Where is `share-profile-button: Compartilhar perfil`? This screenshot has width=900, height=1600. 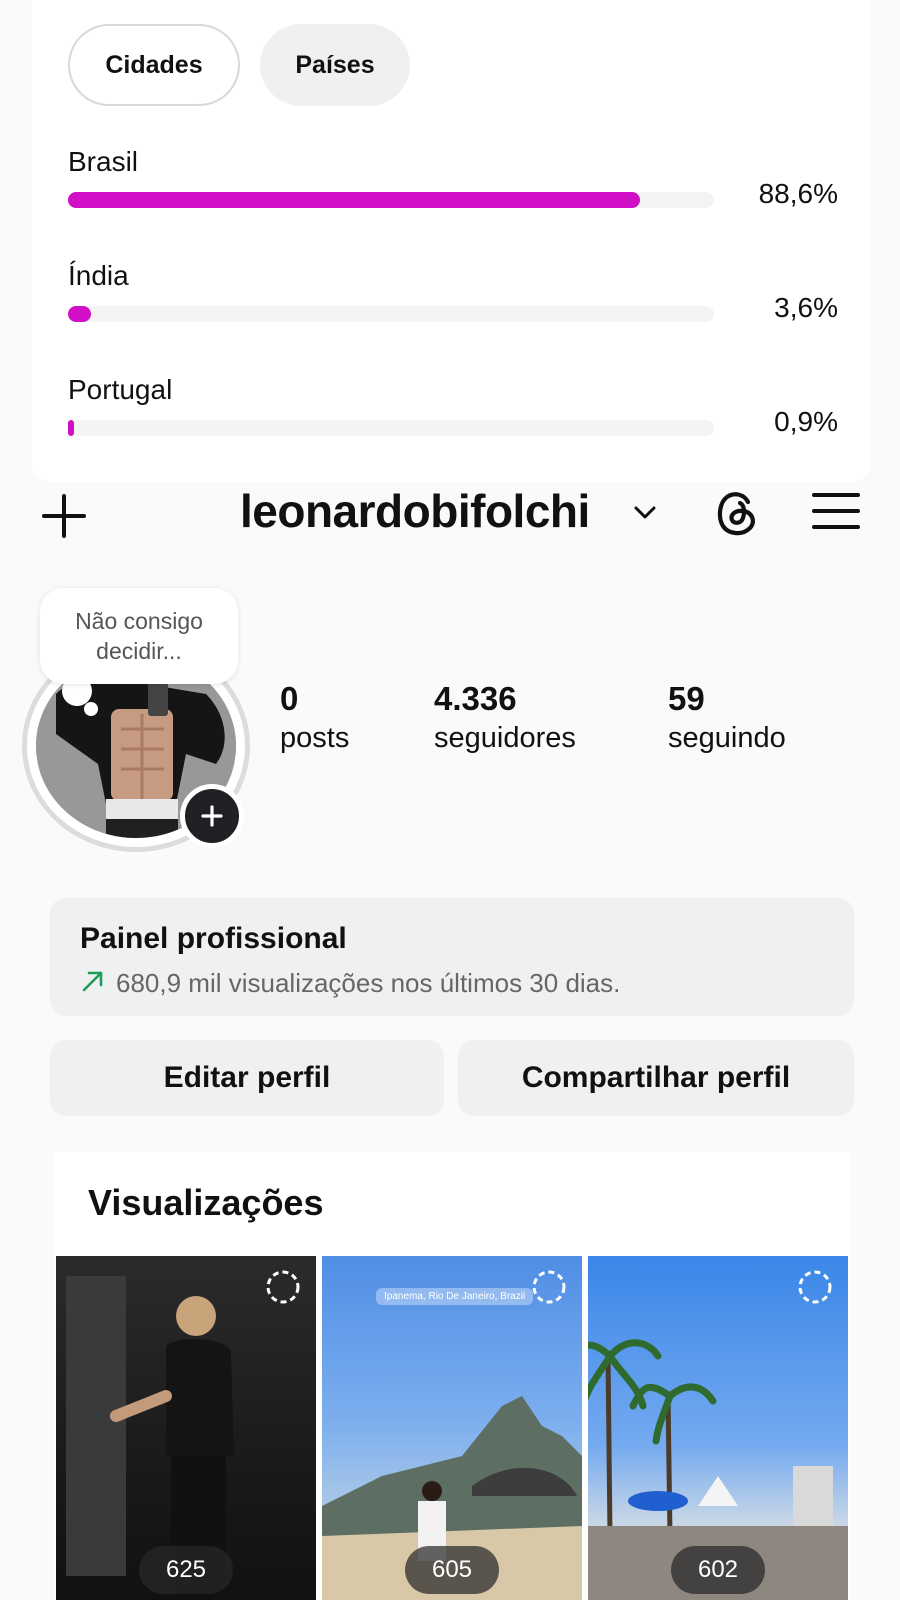
share-profile-button: Compartilhar perfil is located at coordinates (656, 1078).